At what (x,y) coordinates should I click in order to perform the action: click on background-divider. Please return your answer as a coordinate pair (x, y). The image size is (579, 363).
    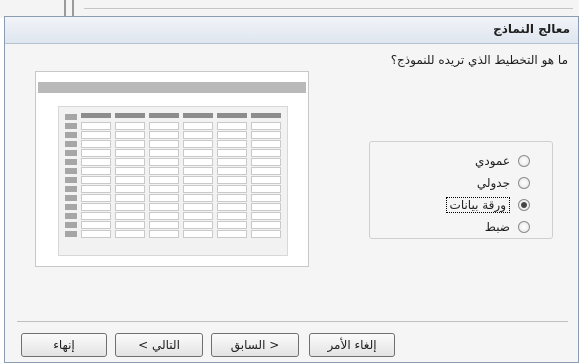
    Looking at the image, I should click on (328, 8).